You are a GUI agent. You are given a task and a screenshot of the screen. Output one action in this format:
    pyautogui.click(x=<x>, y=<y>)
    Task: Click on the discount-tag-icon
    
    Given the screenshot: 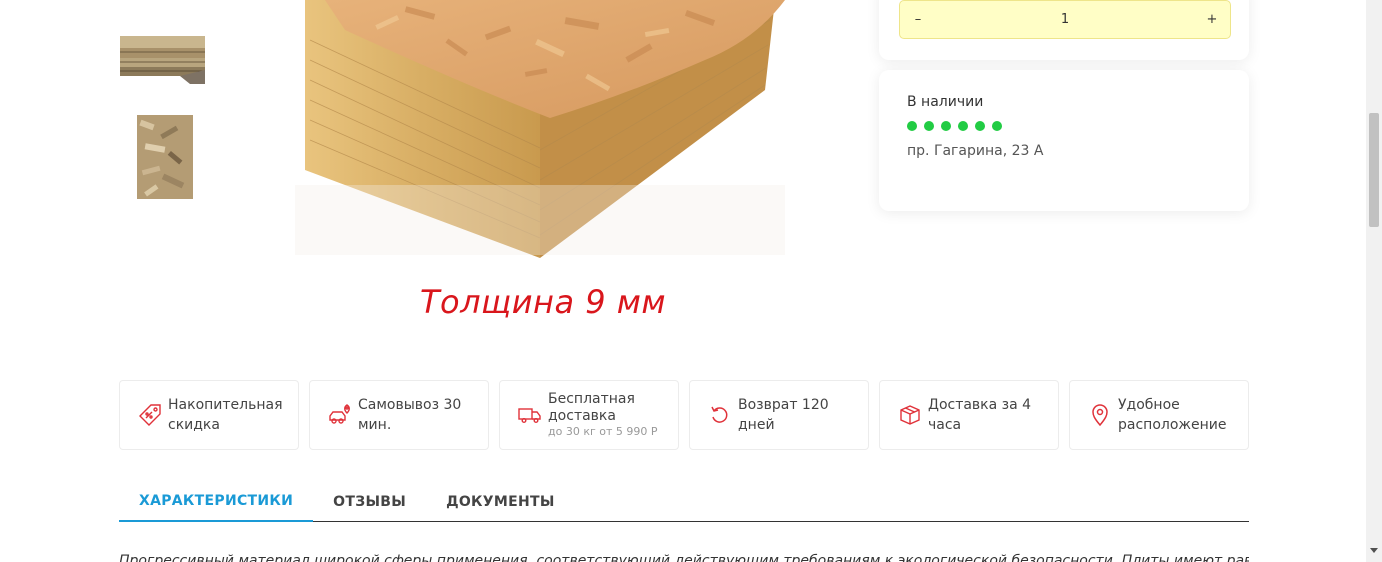 What is the action you would take?
    pyautogui.click(x=150, y=415)
    